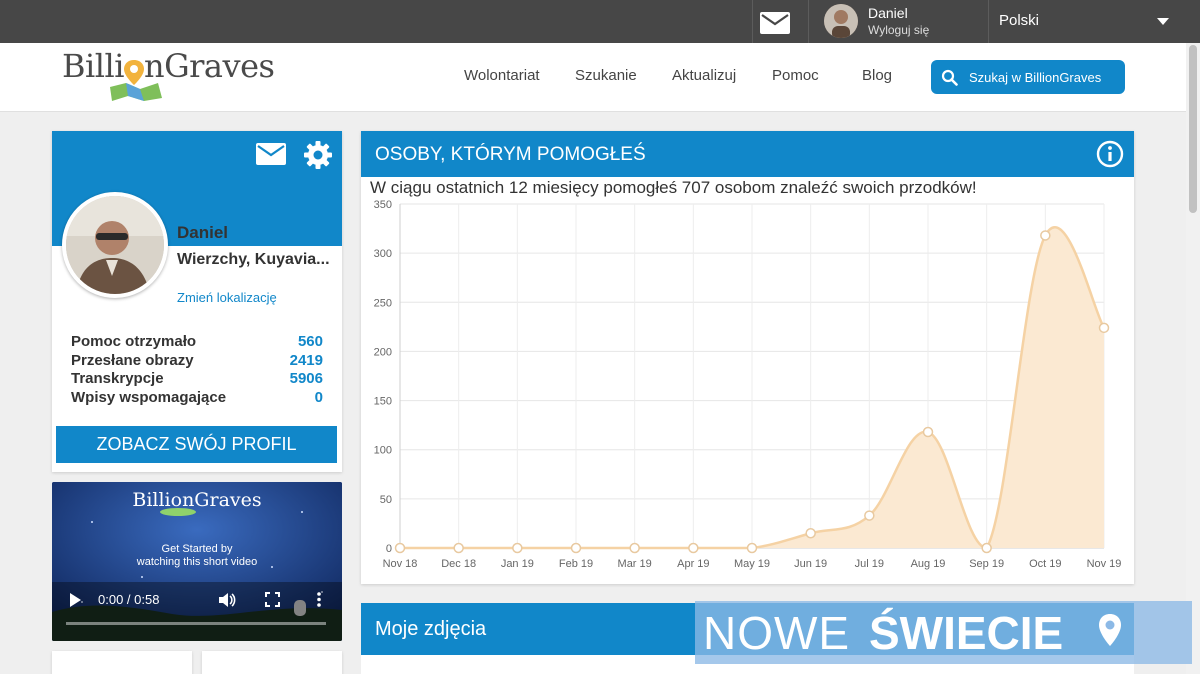 The height and width of the screenshot is (674, 1200). What do you see at coordinates (132, 360) in the screenshot?
I see `stat-label: Przesłane obrazy` at bounding box center [132, 360].